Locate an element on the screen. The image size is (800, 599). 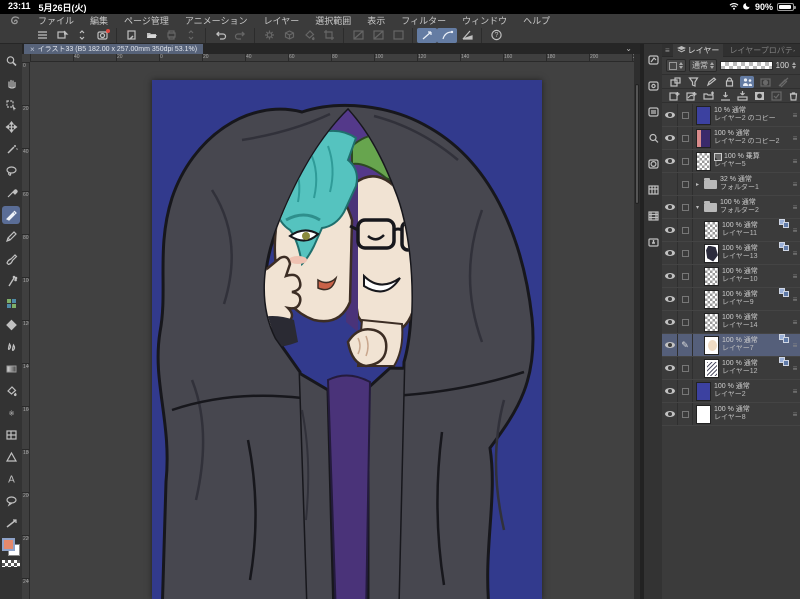
scrollbar-thumb is located at coordinates (637, 144).